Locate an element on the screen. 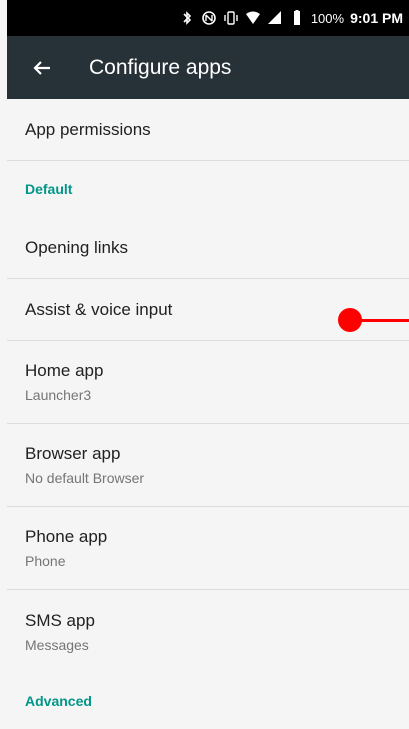  page-title: Configure apps is located at coordinates (160, 67).